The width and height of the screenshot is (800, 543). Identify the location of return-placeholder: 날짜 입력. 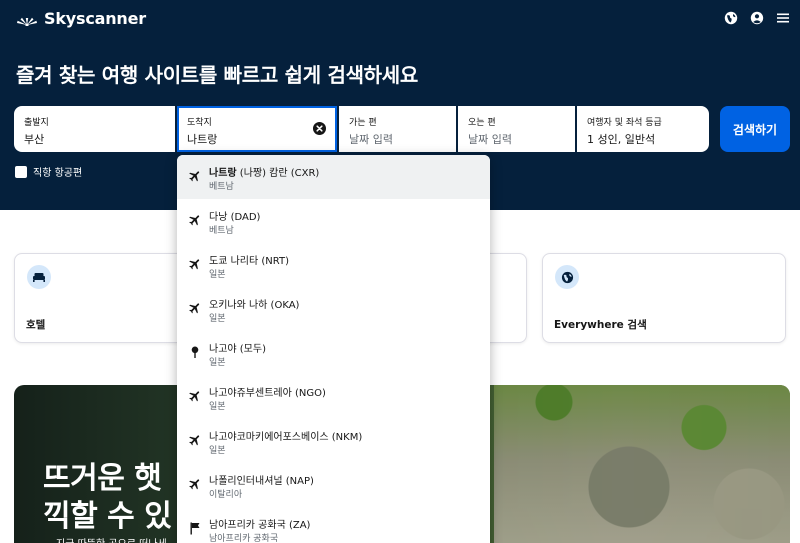
(490, 139).